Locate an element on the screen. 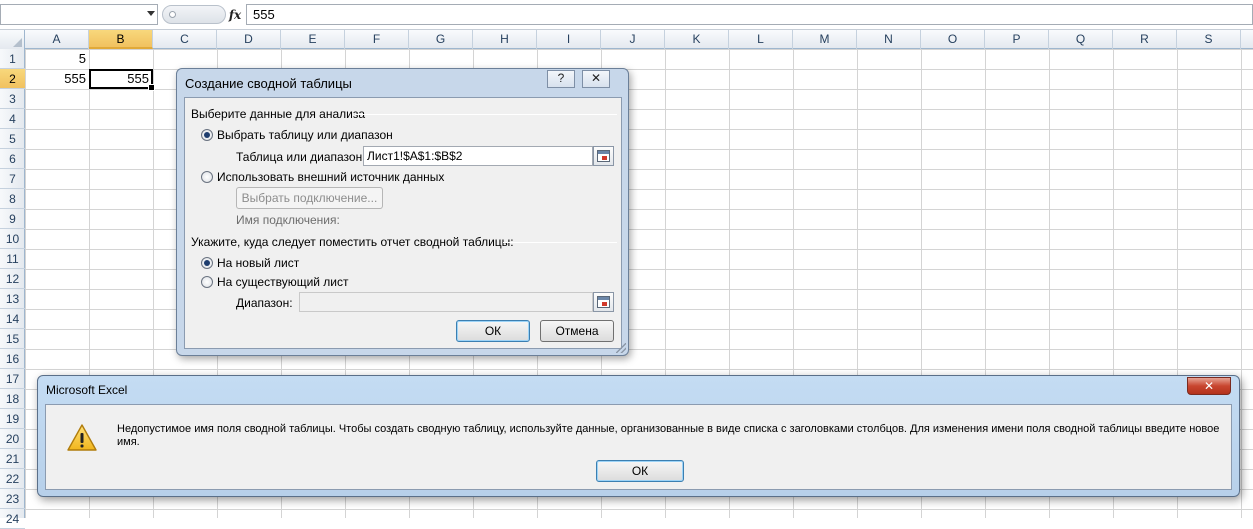 The height and width of the screenshot is (529, 1253). row-header-2: 2 is located at coordinates (12, 79).